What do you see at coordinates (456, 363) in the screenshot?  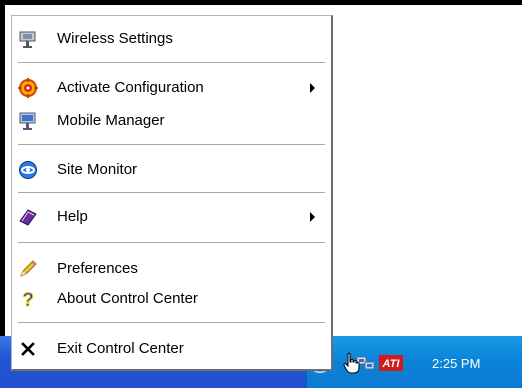 I see `taskbar-clock: 2:25 PM` at bounding box center [456, 363].